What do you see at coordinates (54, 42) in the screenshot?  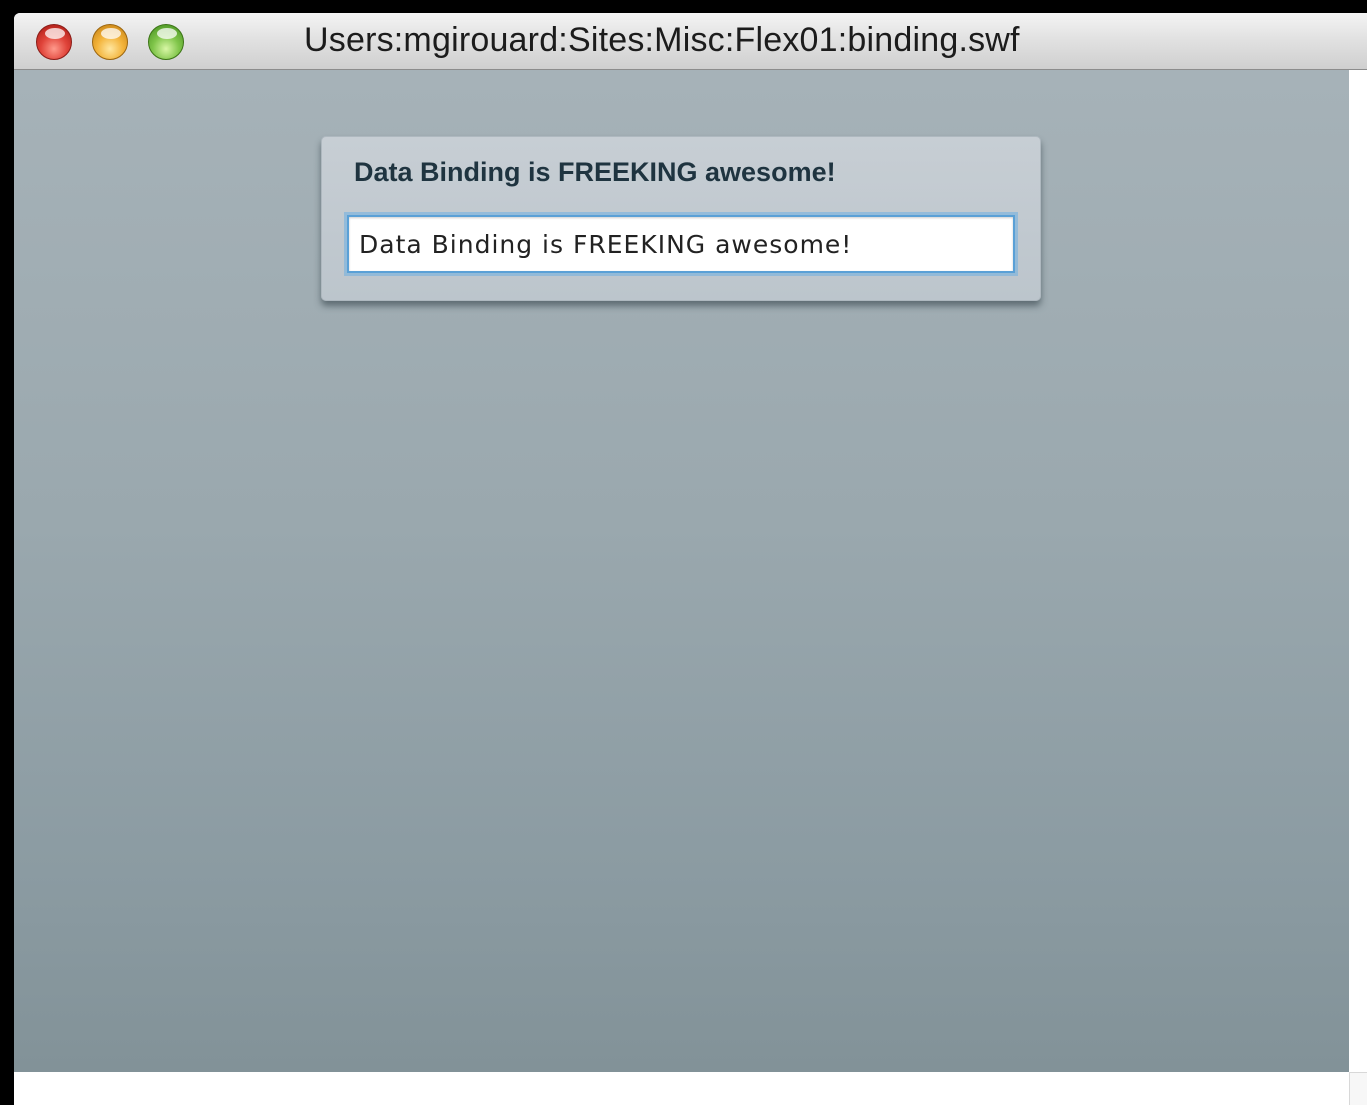 I see `close-button` at bounding box center [54, 42].